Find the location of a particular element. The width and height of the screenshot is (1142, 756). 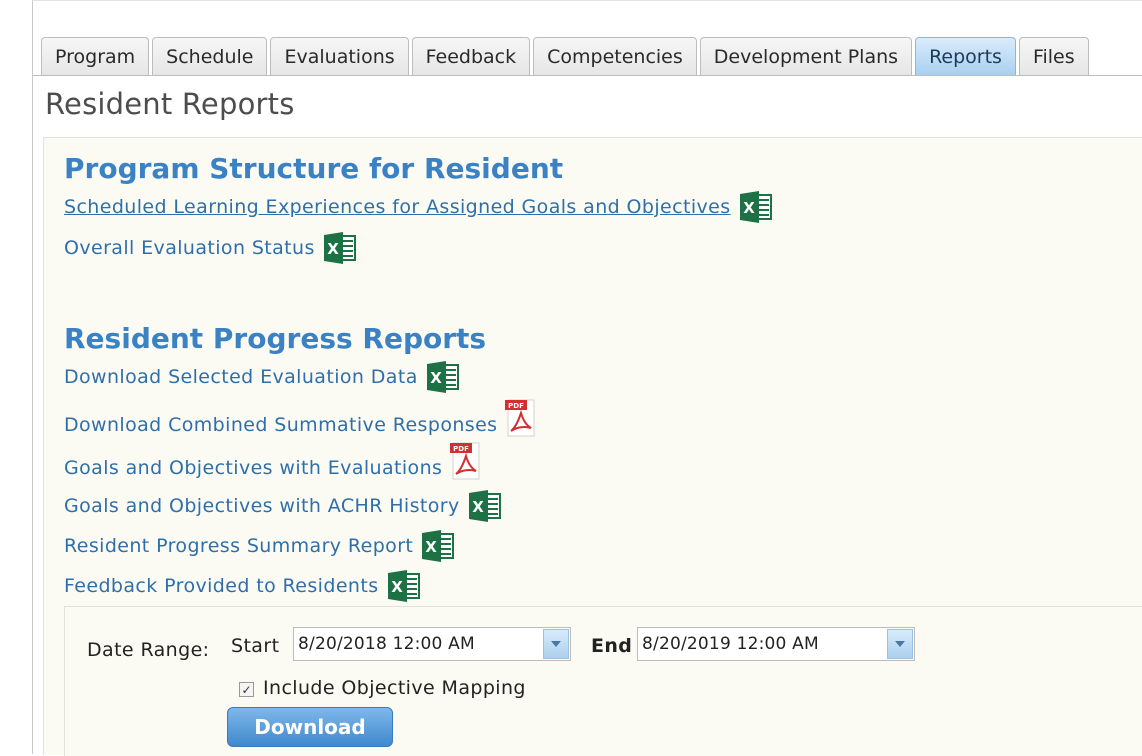

goals-objectives-evaluations-link: Goals and Objectives with Evaluations is located at coordinates (253, 468).